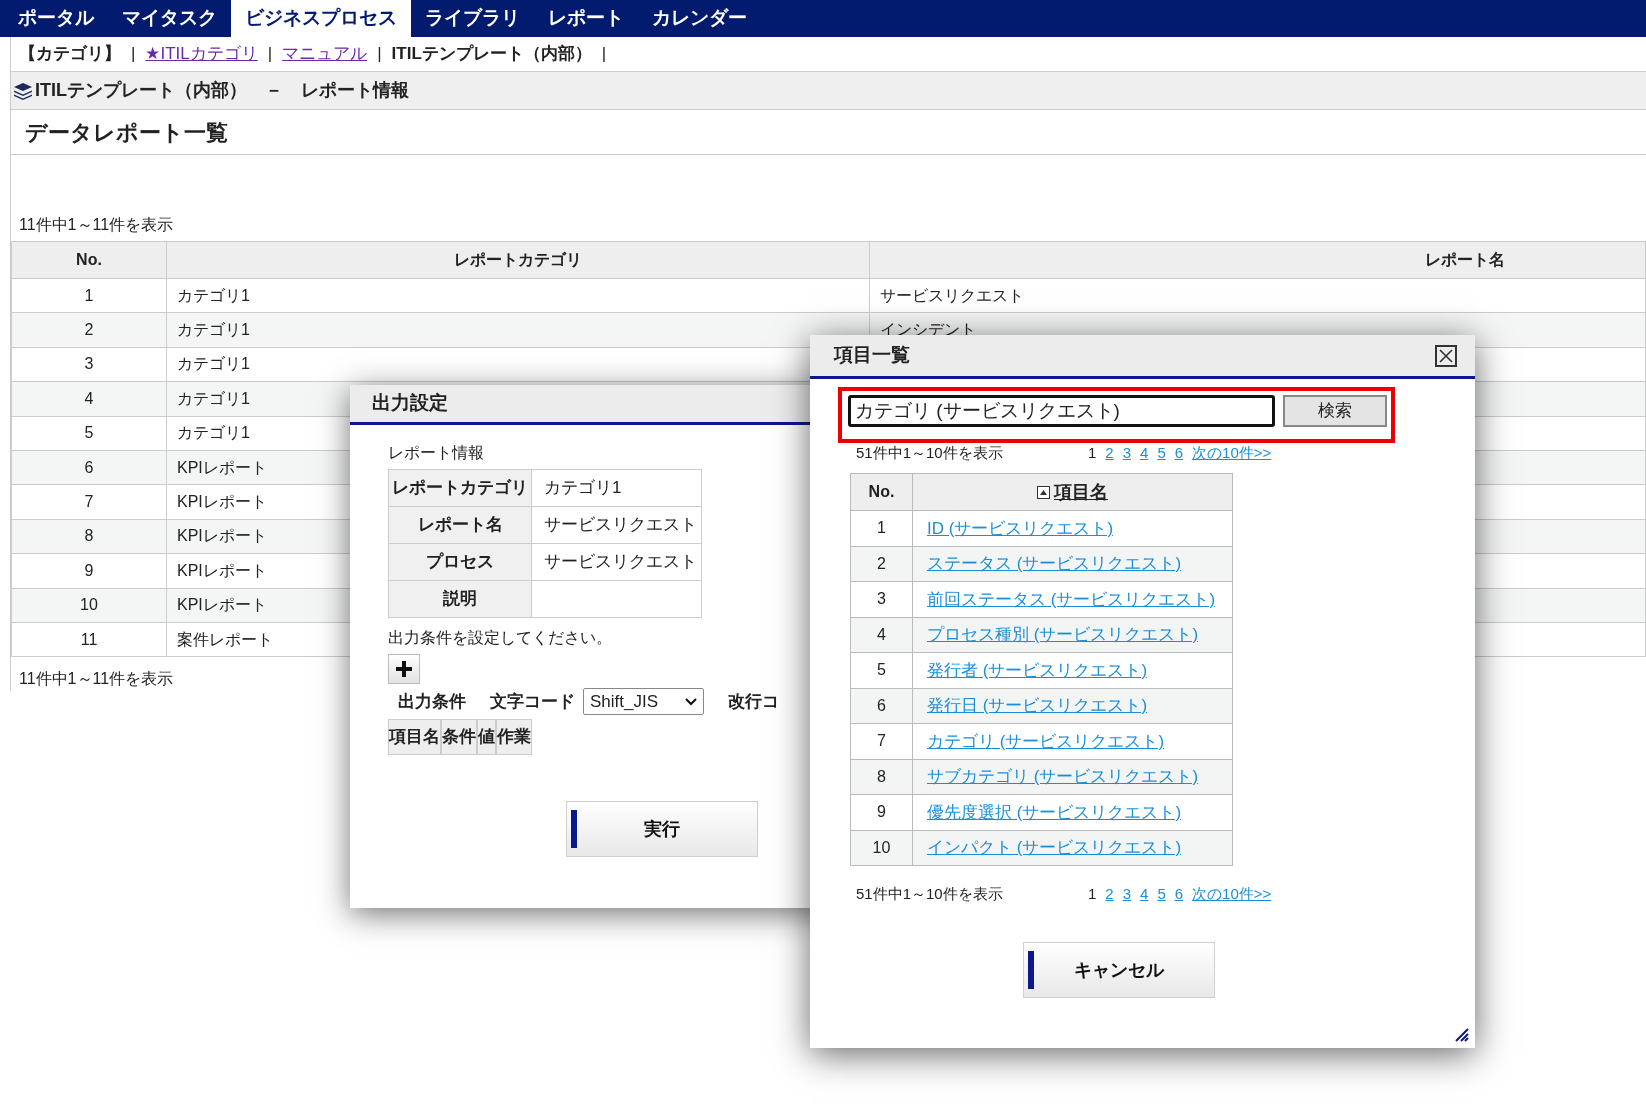 This screenshot has height=1119, width=1646. I want to click on breadcrumb-label: 【カテゴリ】, so click(70, 54).